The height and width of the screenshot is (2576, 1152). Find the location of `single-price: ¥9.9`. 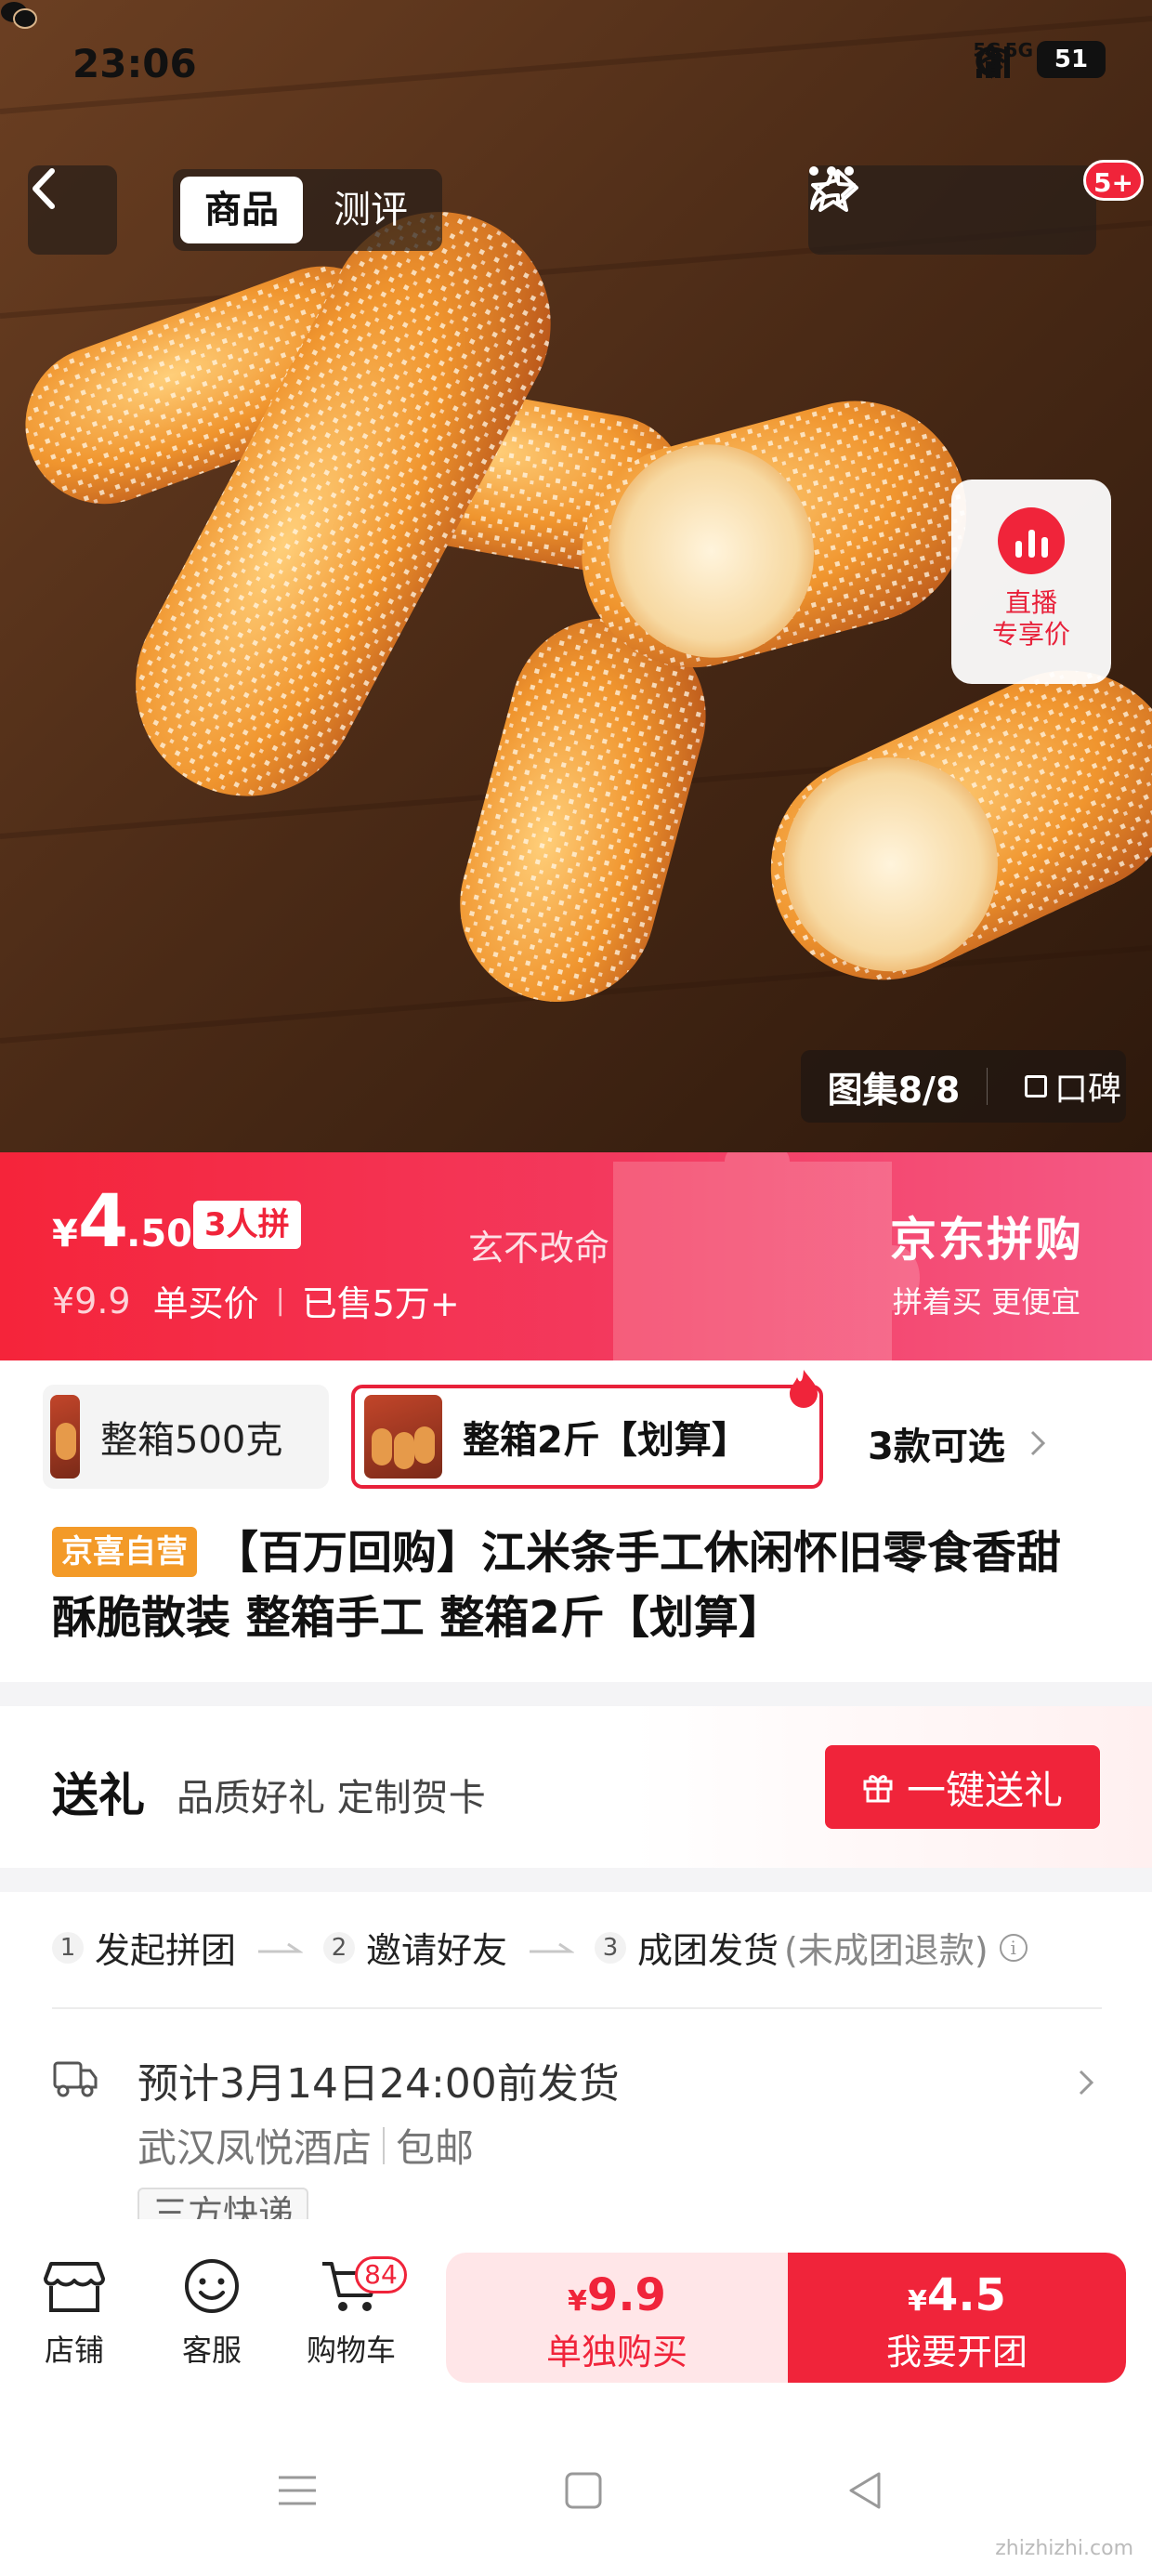

single-price: ¥9.9 is located at coordinates (617, 2295).